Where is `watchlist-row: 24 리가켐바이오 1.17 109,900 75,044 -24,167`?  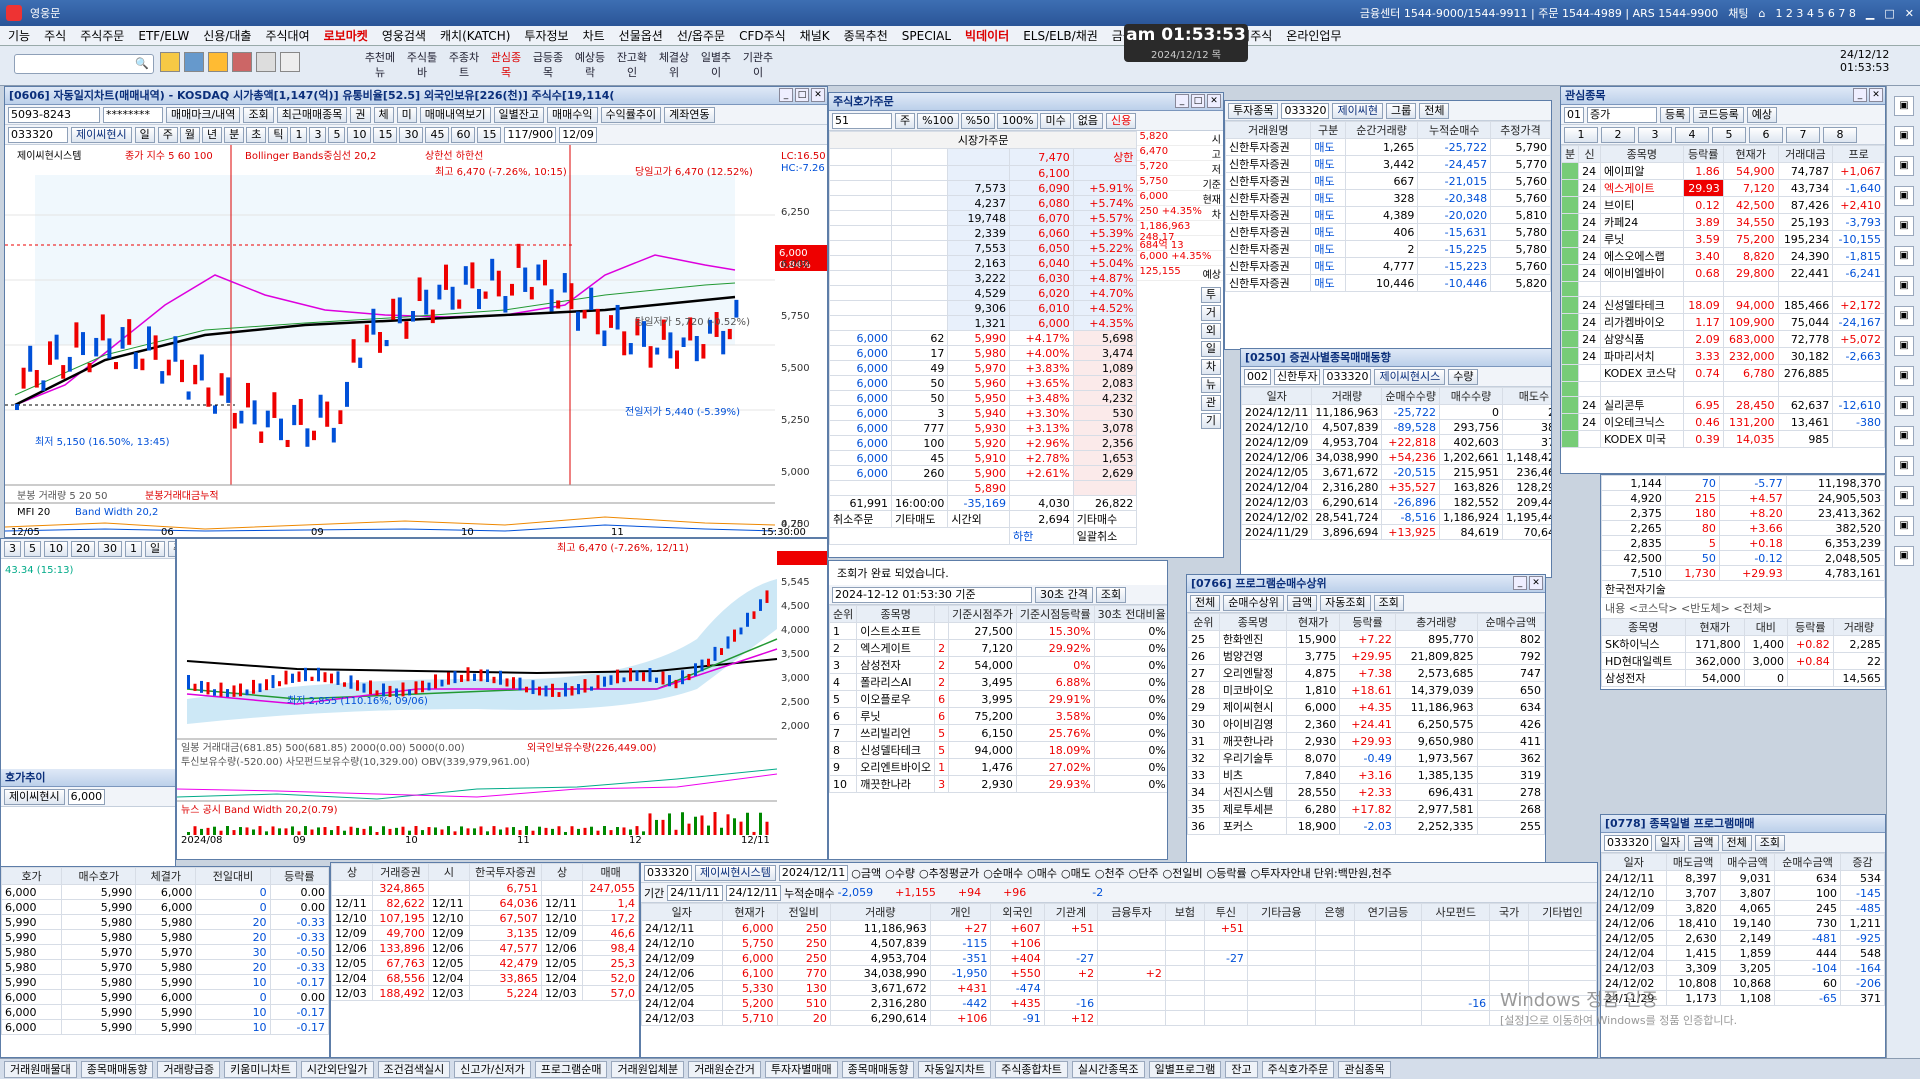 watchlist-row: 24 리가켐바이오 1.17 109,900 75,044 -24,167 is located at coordinates (1723, 322).